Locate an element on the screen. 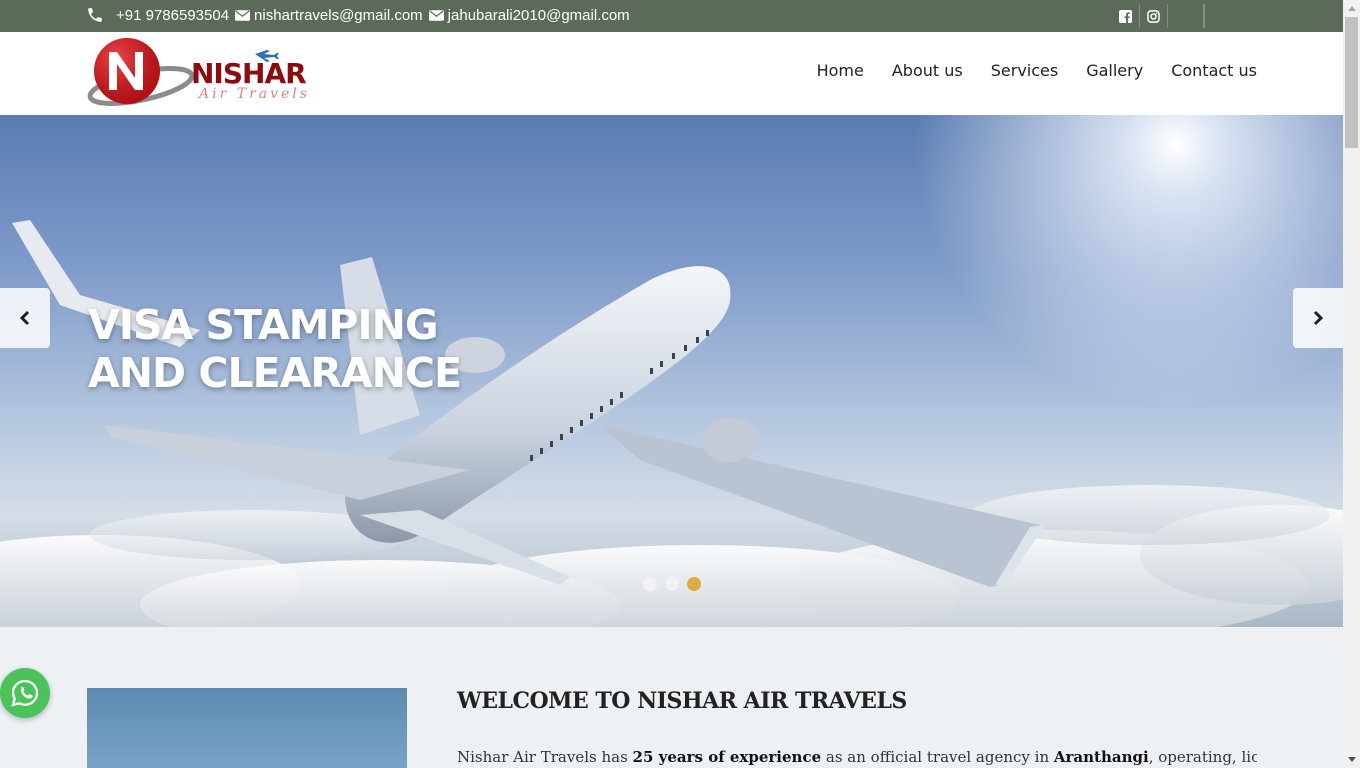 The width and height of the screenshot is (1360, 768). nav-about-us: About us is located at coordinates (927, 70).